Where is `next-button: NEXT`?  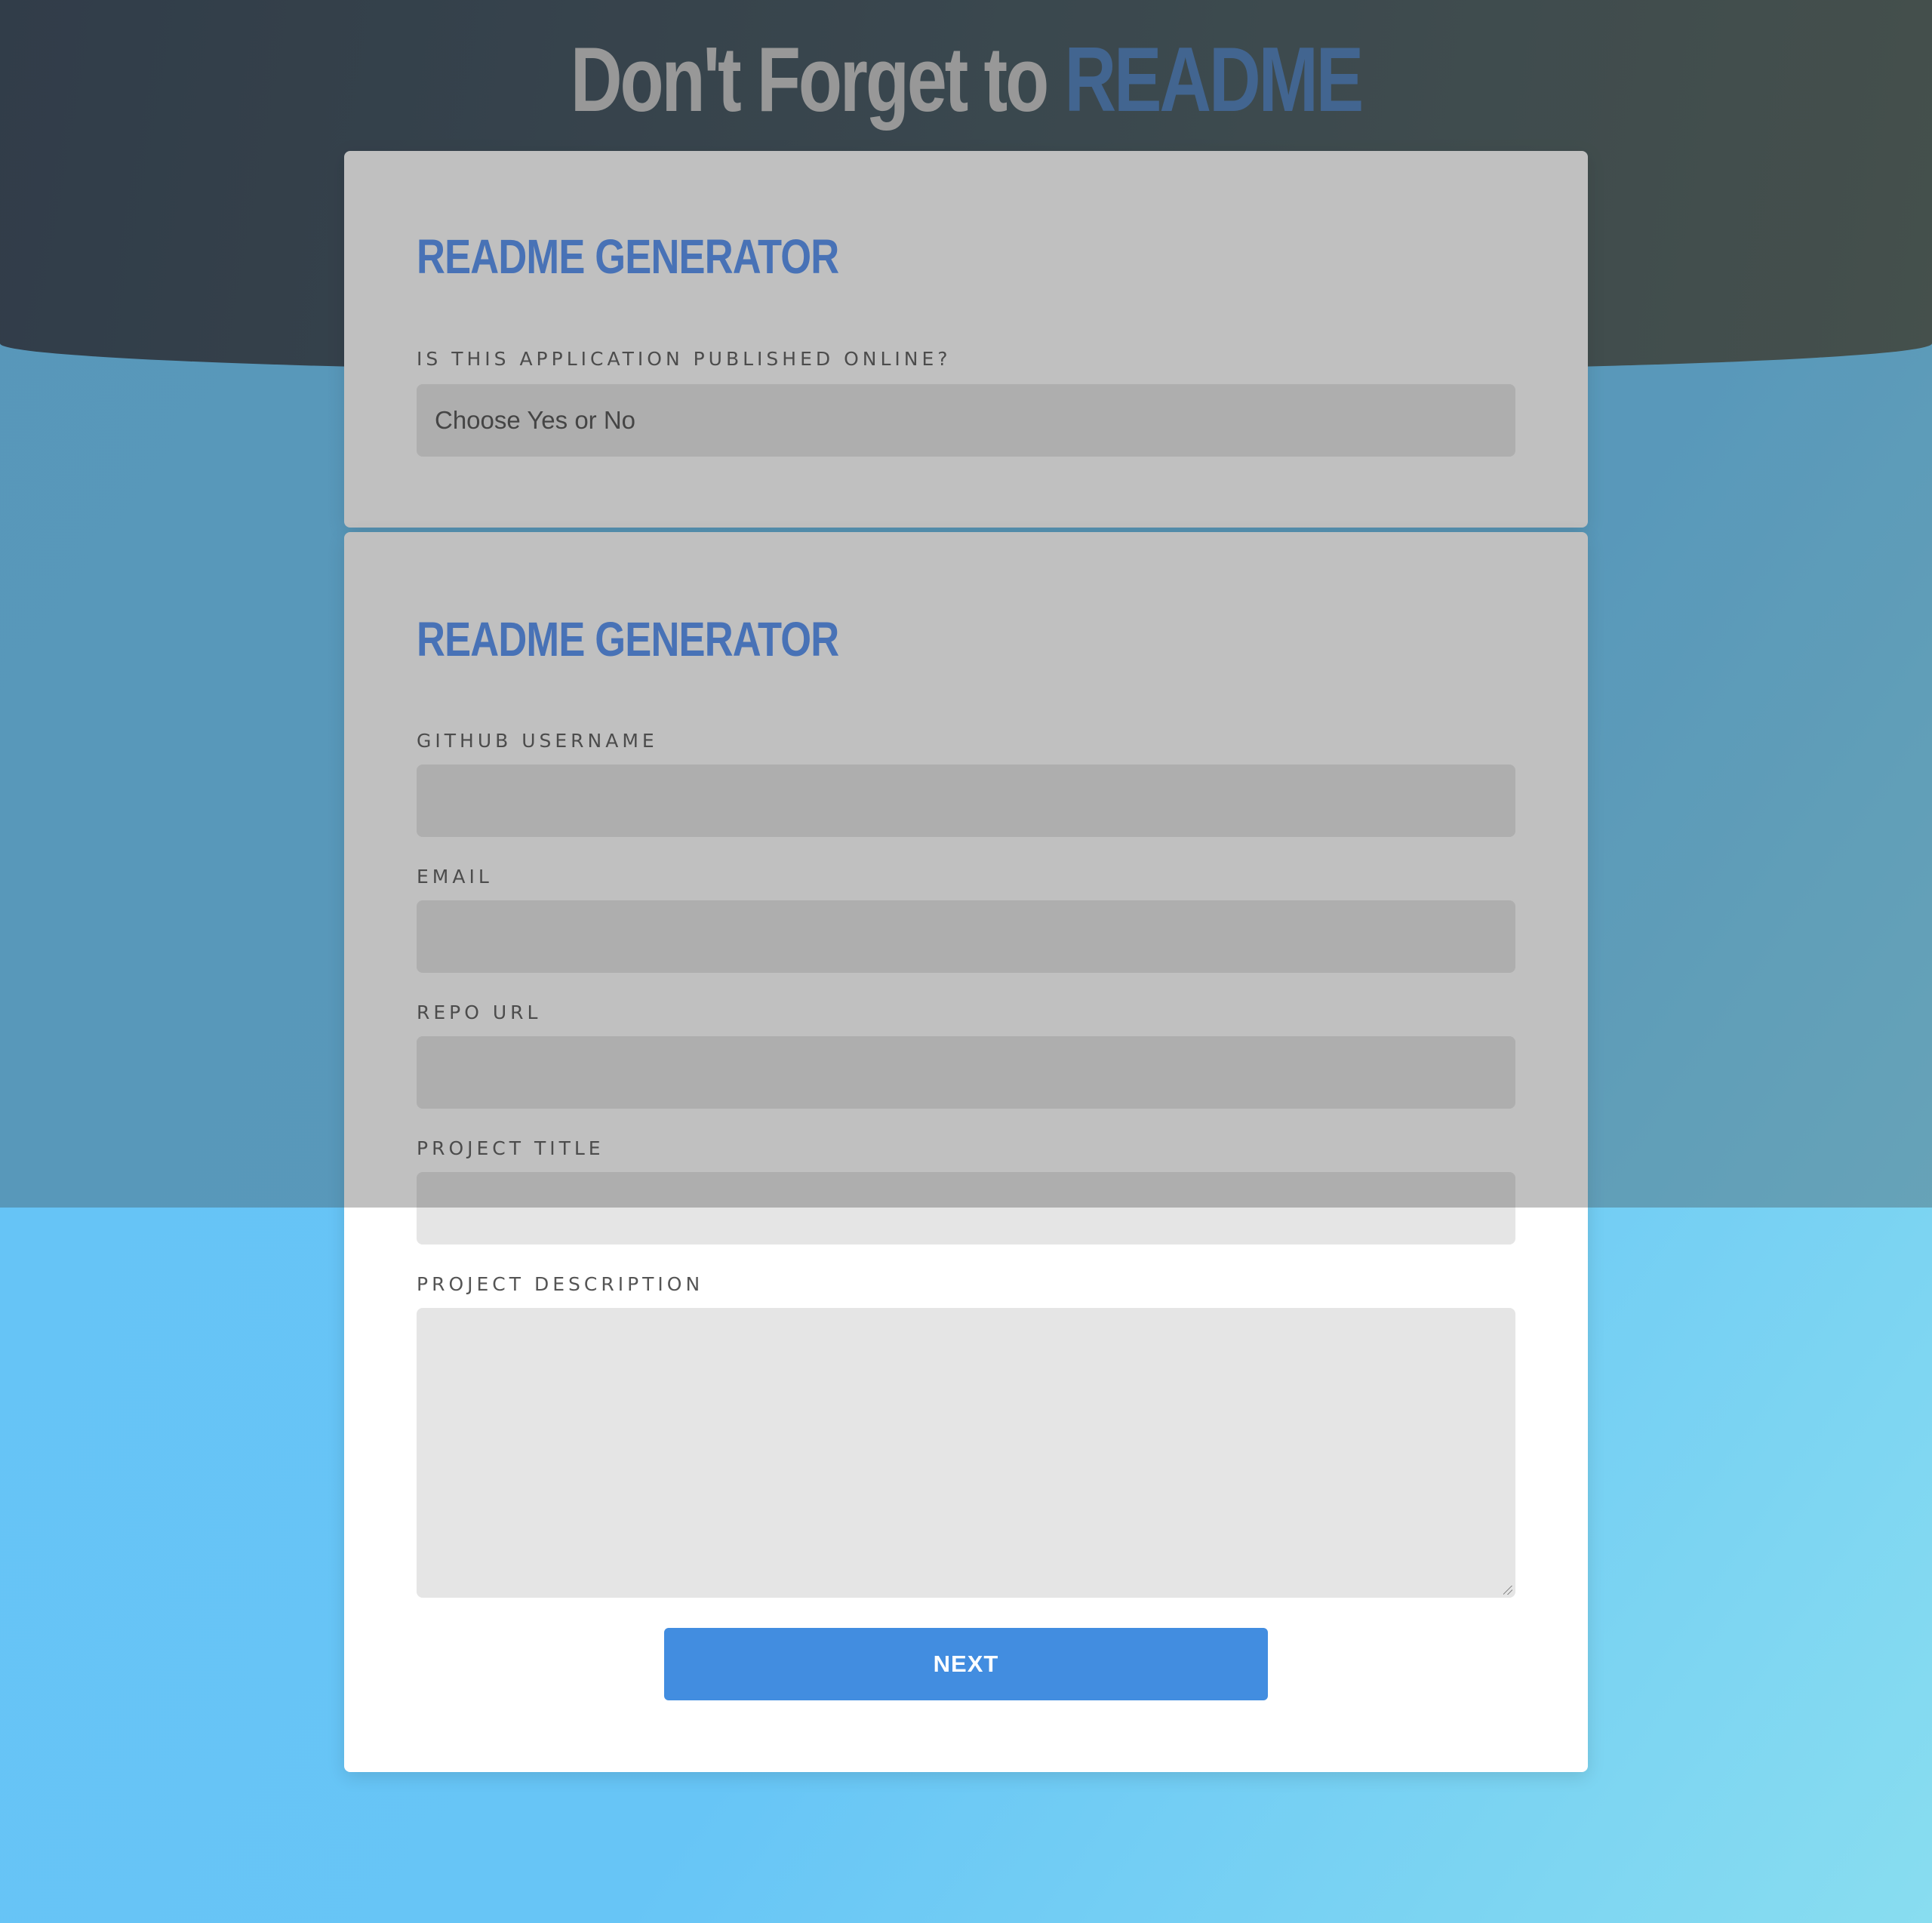 next-button: NEXT is located at coordinates (966, 1664).